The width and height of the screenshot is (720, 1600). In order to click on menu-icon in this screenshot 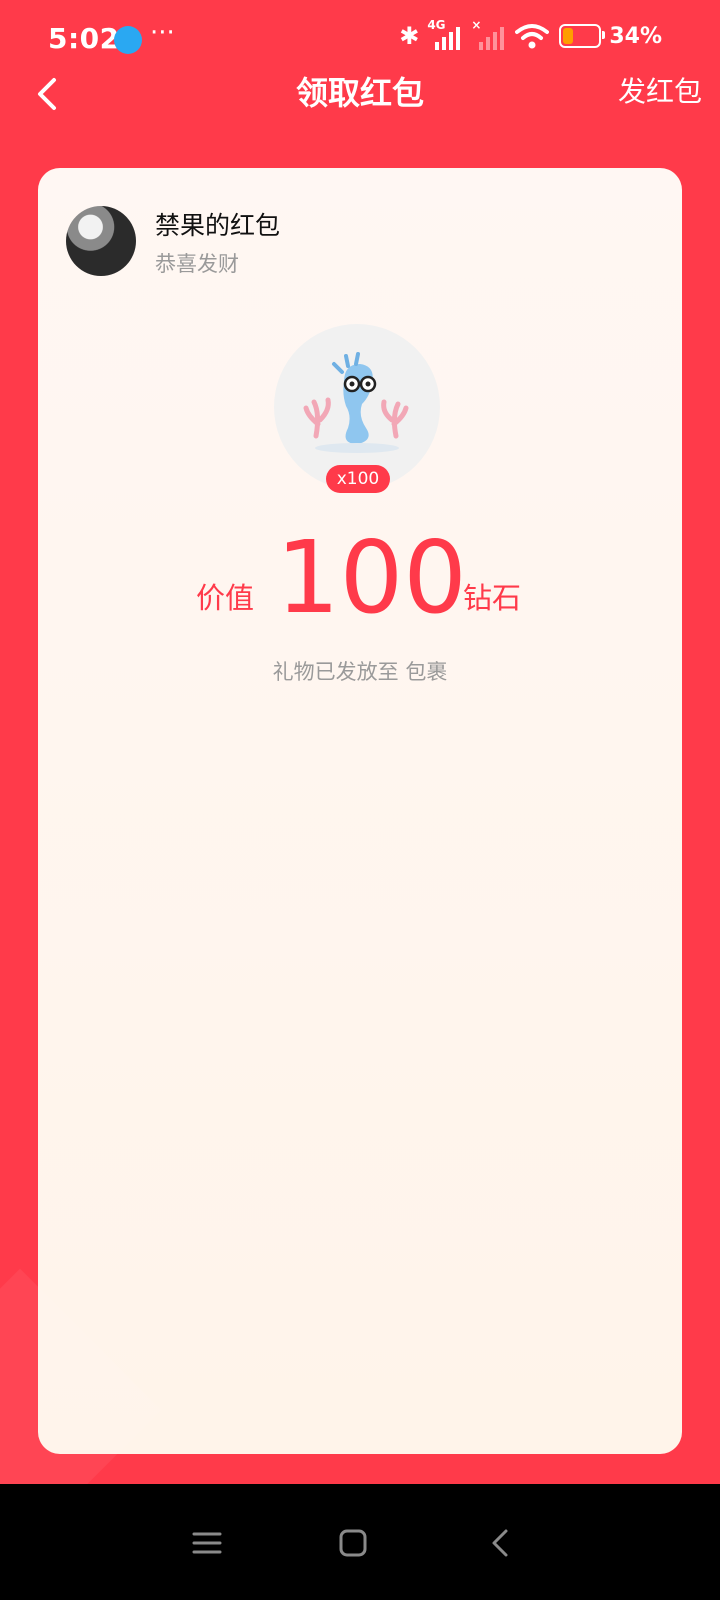, I will do `click(207, 1543)`.